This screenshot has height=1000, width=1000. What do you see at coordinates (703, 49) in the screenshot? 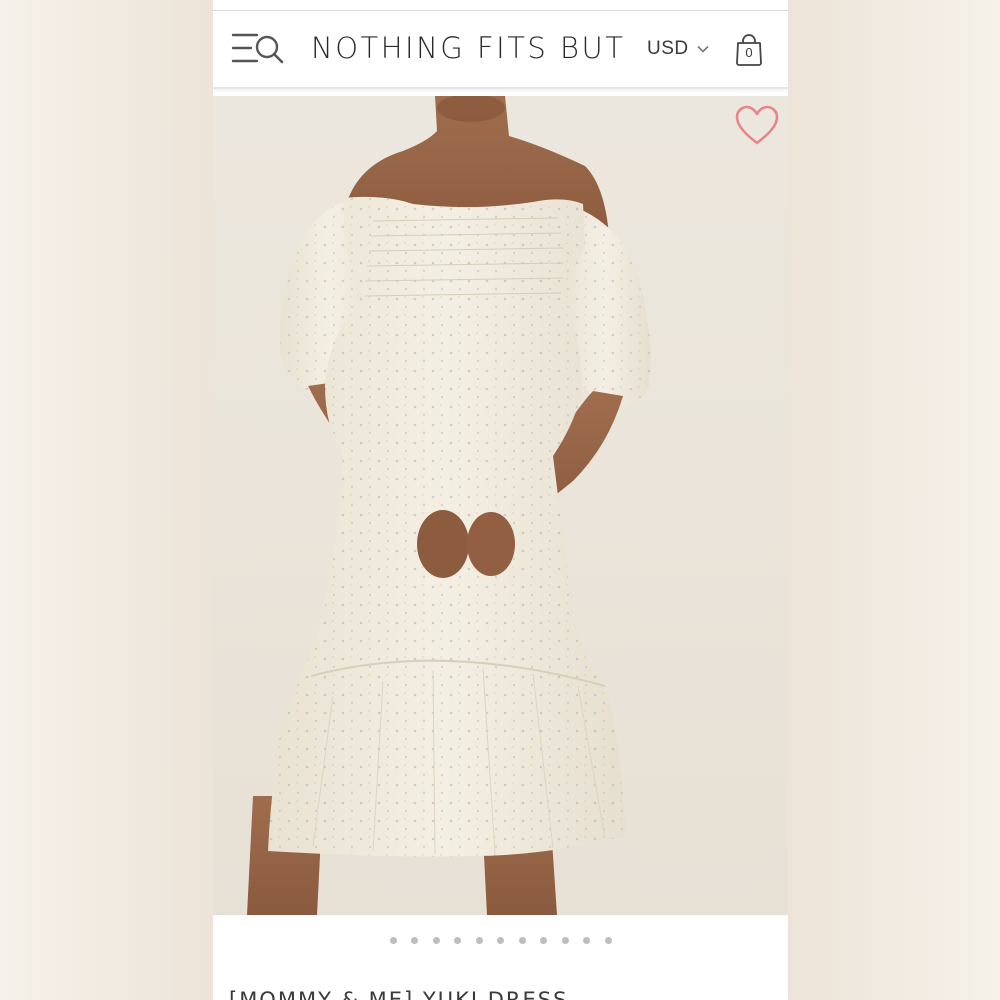
I see `chevron-down-icon` at bounding box center [703, 49].